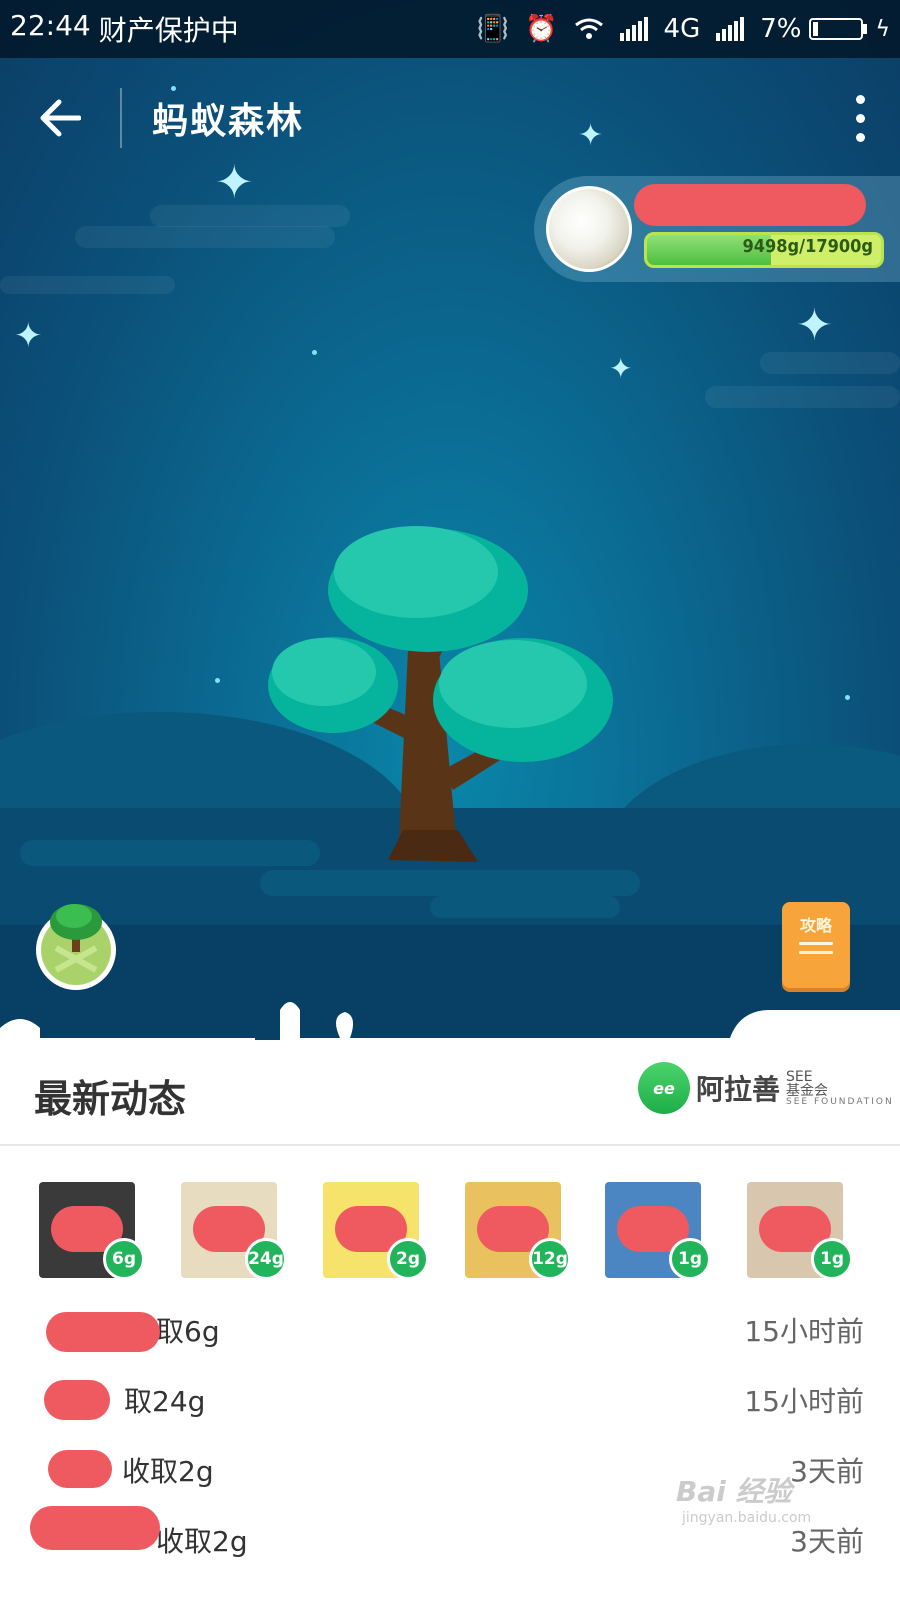 Image resolution: width=900 pixels, height=1600 pixels. I want to click on activity-text: 取24g, so click(165, 1401).